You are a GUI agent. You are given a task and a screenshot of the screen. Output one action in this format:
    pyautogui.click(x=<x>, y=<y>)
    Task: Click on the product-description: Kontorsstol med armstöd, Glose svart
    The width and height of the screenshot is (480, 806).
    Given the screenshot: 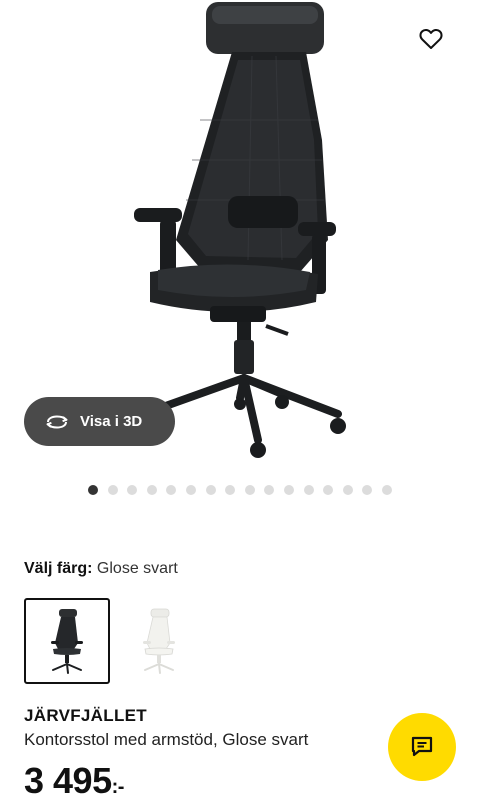 What is the action you would take?
    pyautogui.click(x=166, y=739)
    